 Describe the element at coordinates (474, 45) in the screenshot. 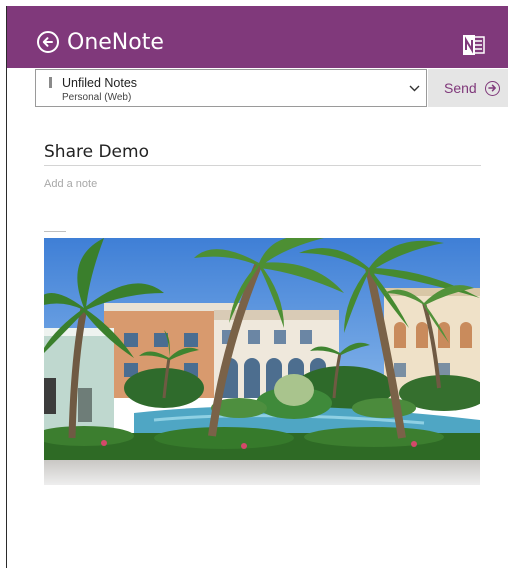

I see `onenote-logo-icon` at that location.